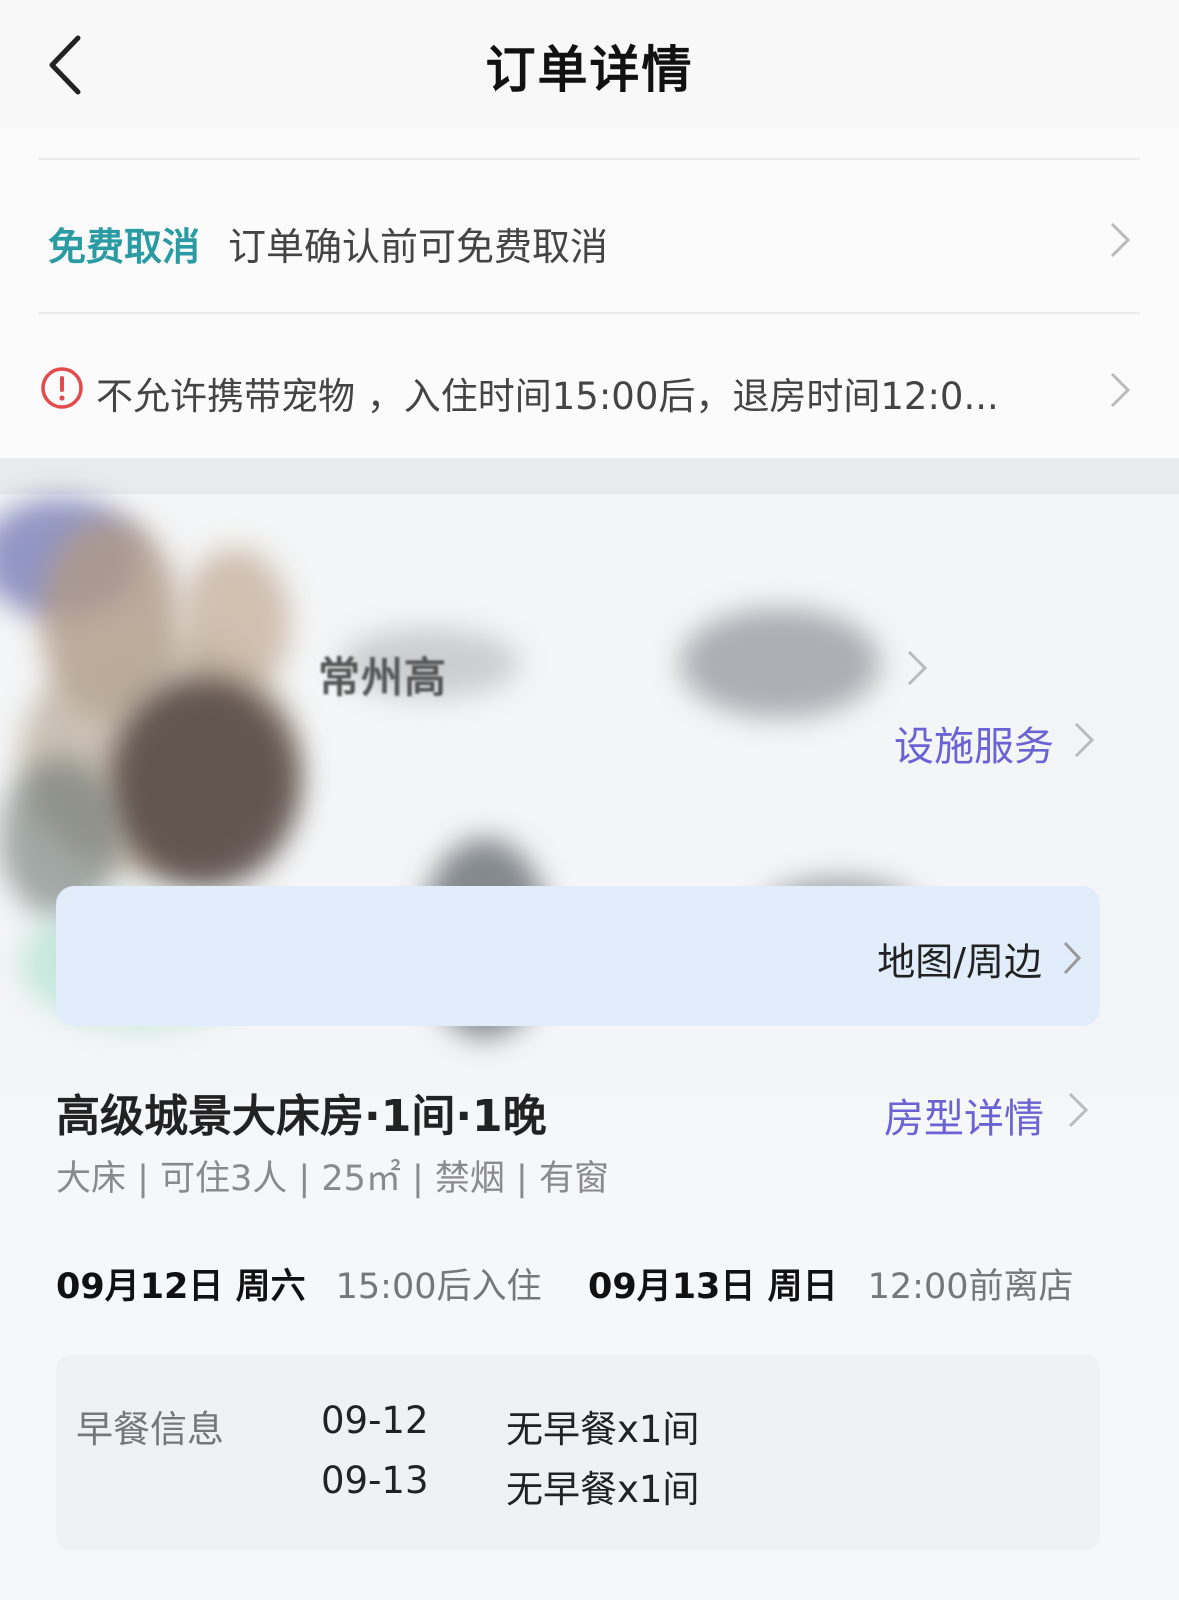 This screenshot has width=1179, height=1600. I want to click on room-specs: 大床 | 可住3人 | 25㎡ | 禁烟 | 有窗, so click(332, 1179).